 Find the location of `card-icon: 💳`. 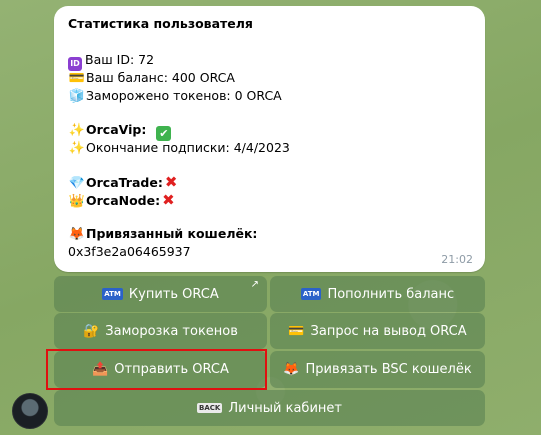

card-icon: 💳 is located at coordinates (296, 331).